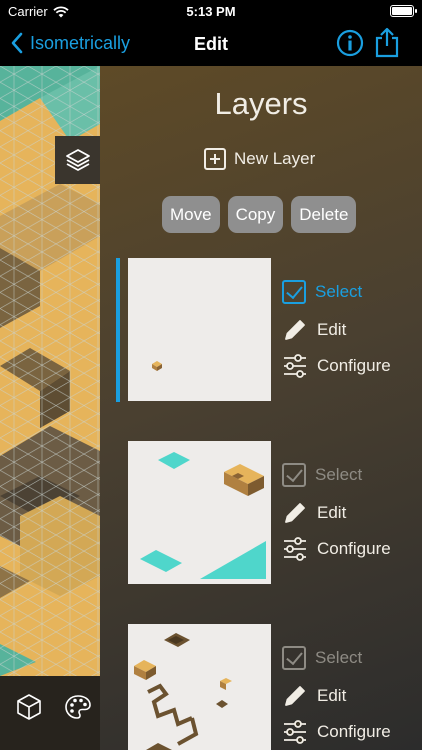 This screenshot has height=750, width=422. Describe the element at coordinates (350, 43) in the screenshot. I see `info-icon` at that location.